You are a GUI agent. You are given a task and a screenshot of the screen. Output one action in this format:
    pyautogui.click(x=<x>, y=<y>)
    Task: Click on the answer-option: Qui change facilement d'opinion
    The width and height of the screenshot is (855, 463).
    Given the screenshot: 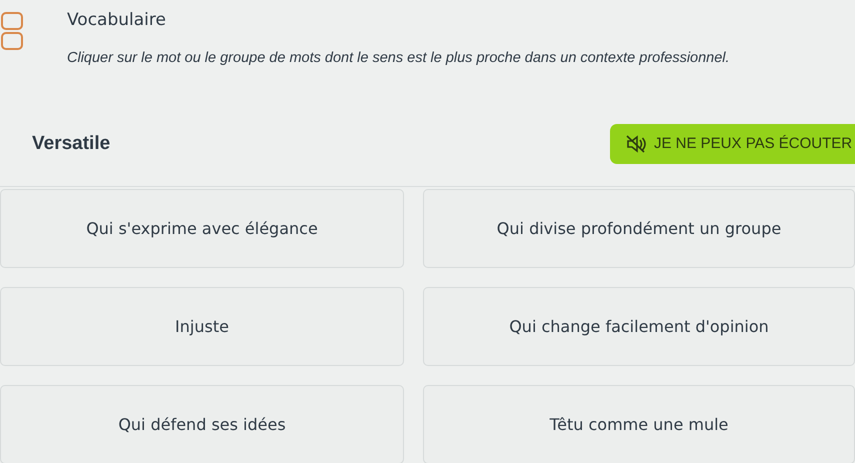 What is the action you would take?
    pyautogui.click(x=639, y=326)
    